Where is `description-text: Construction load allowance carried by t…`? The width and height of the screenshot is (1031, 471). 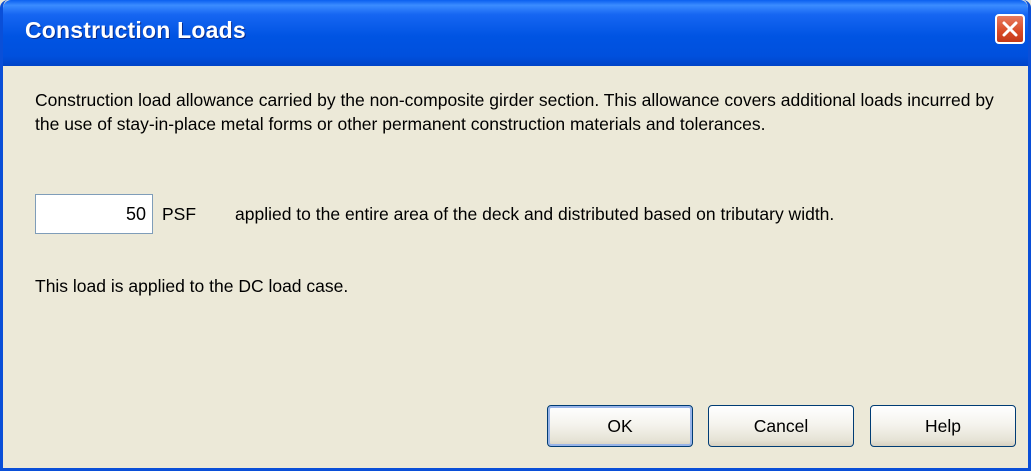
description-text: Construction load allowance carried by t… is located at coordinates (514, 112).